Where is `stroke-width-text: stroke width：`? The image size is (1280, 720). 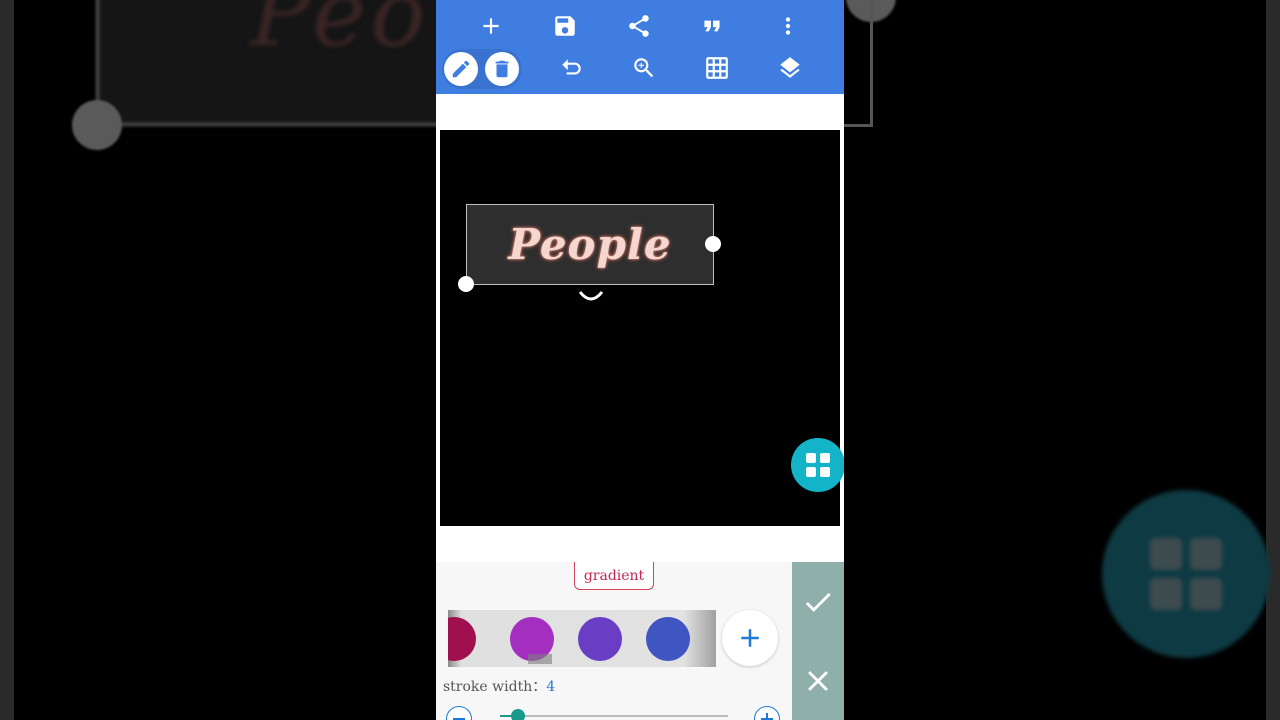 stroke-width-text: stroke width： is located at coordinates (495, 687).